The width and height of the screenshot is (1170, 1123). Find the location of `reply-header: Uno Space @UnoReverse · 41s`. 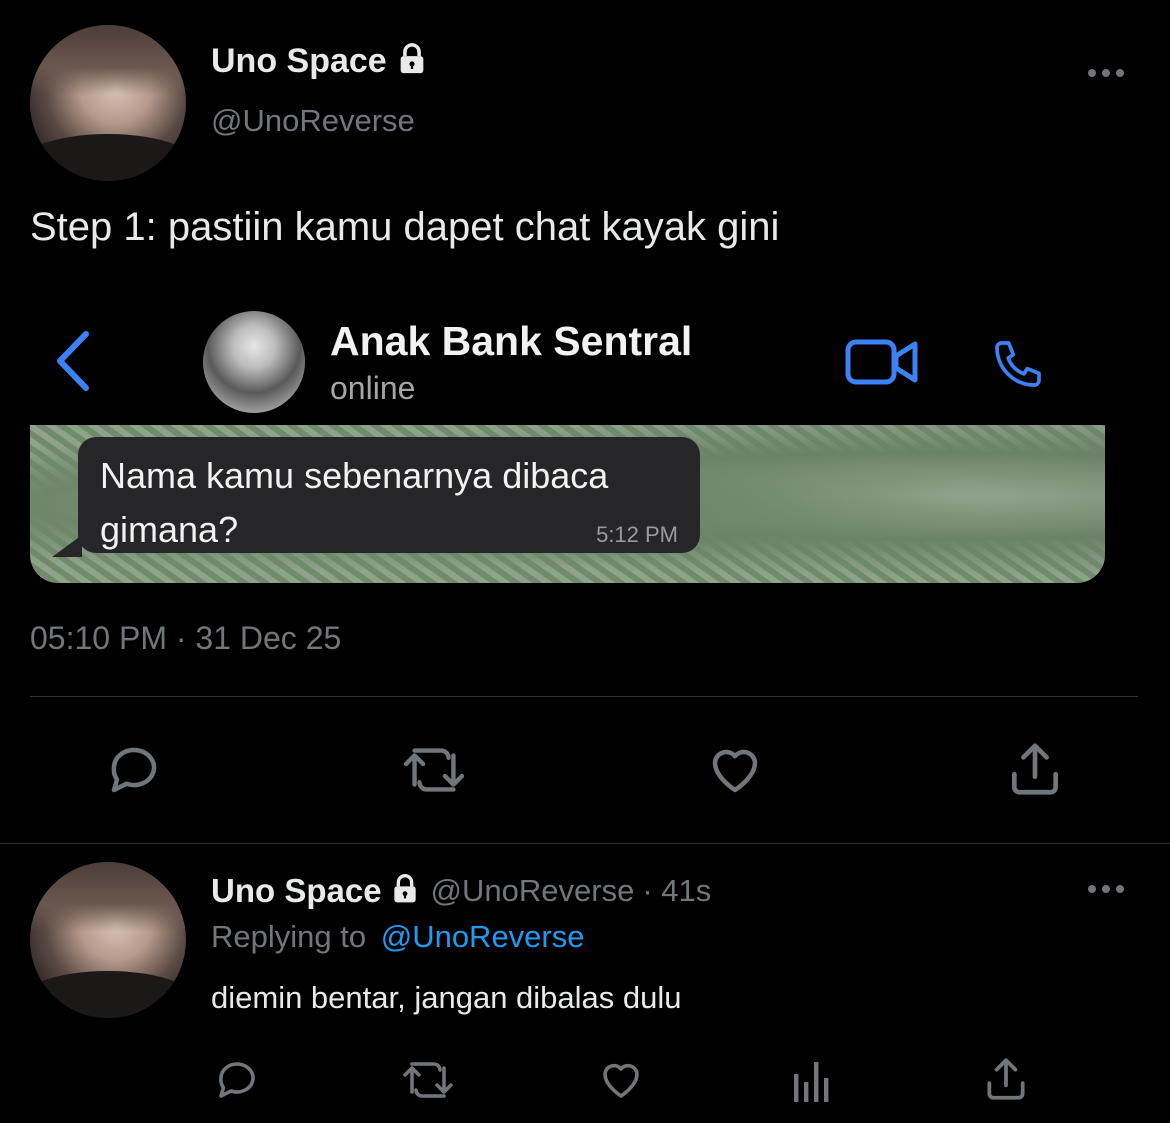

reply-header: Uno Space @UnoReverse · 41s is located at coordinates (461, 891).